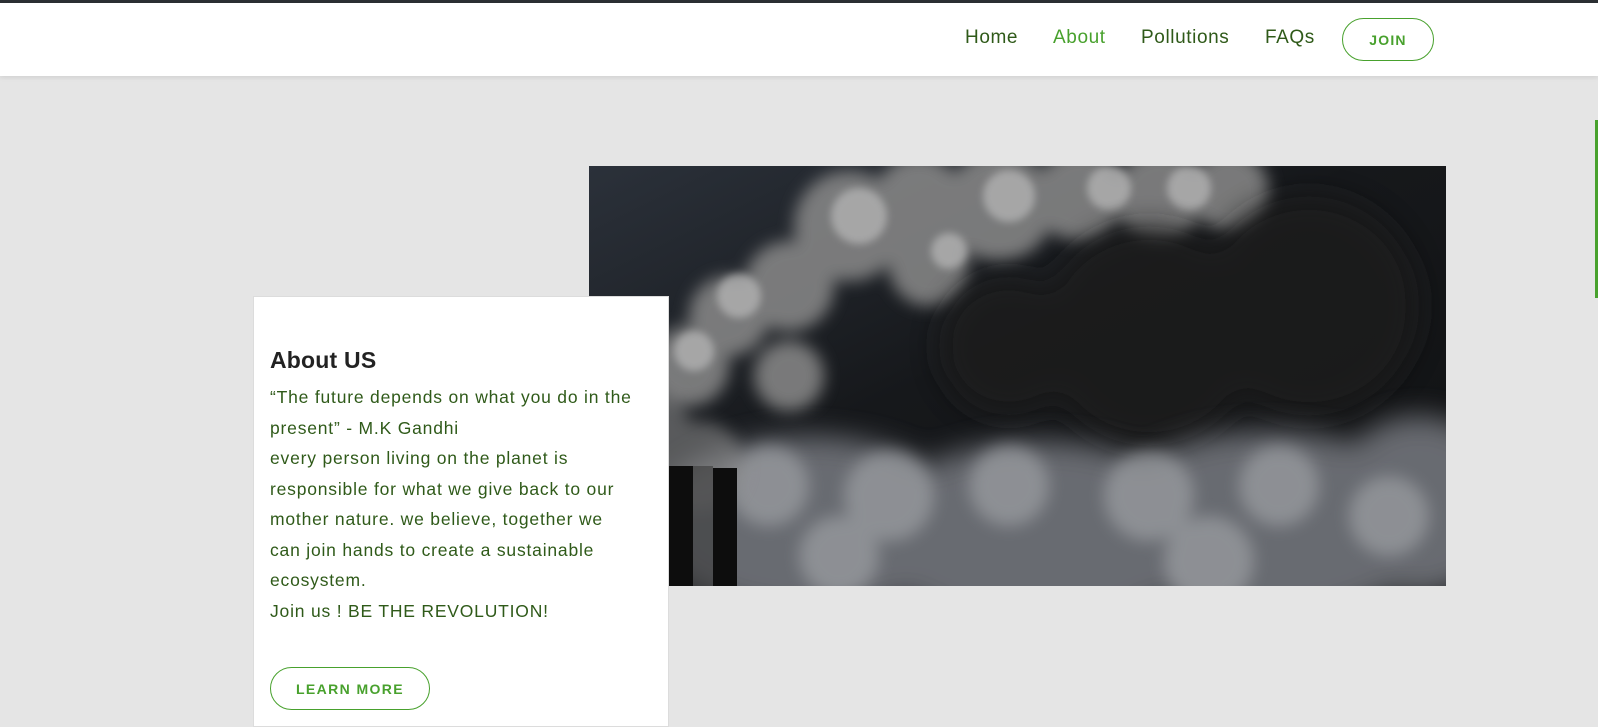 Image resolution: width=1598 pixels, height=727 pixels. What do you see at coordinates (436, 519) in the screenshot?
I see `body-line: mother nature. we believe, together we` at bounding box center [436, 519].